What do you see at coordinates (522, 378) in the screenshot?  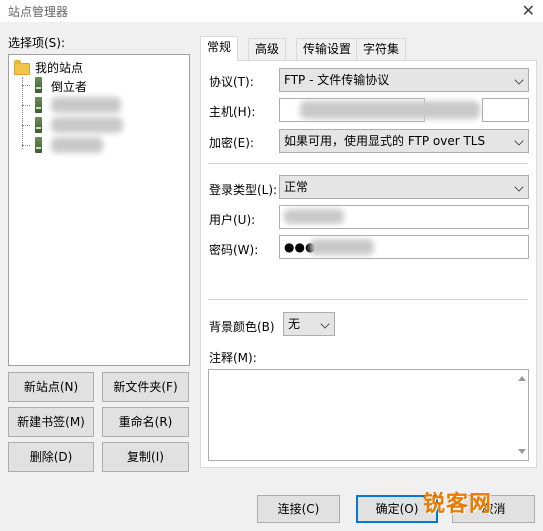 I see `scroll-up-icon` at bounding box center [522, 378].